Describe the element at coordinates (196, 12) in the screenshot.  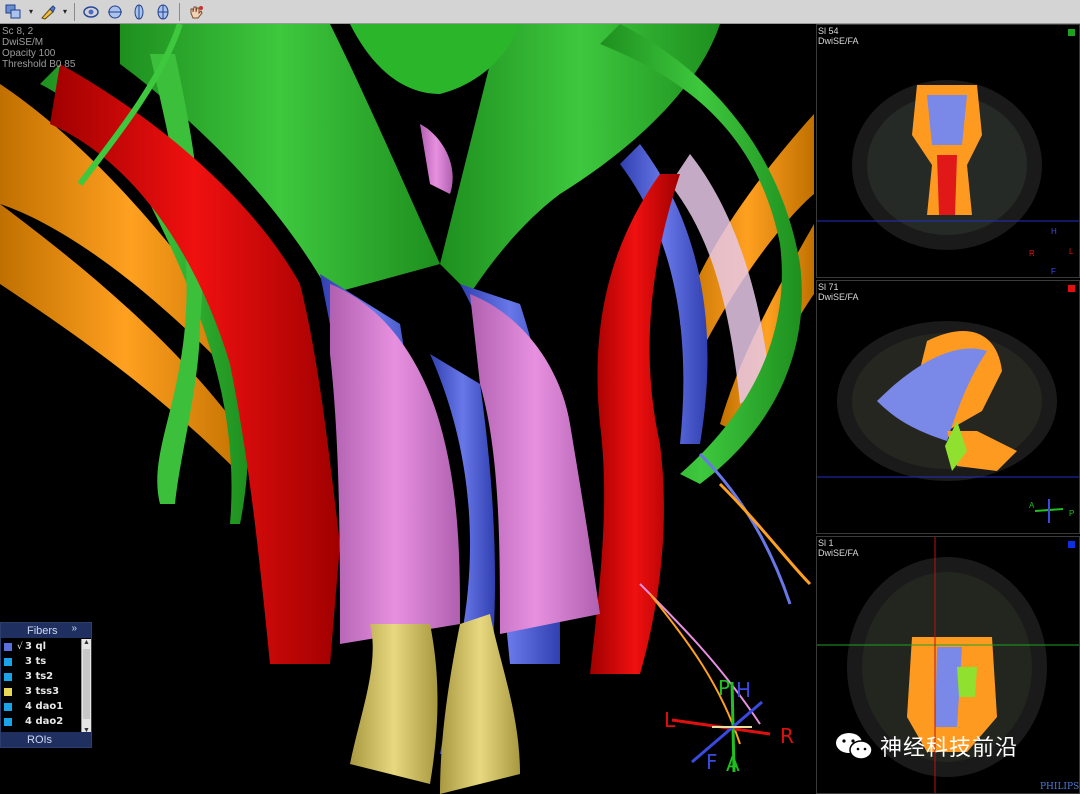
I see `hand-icon` at that location.